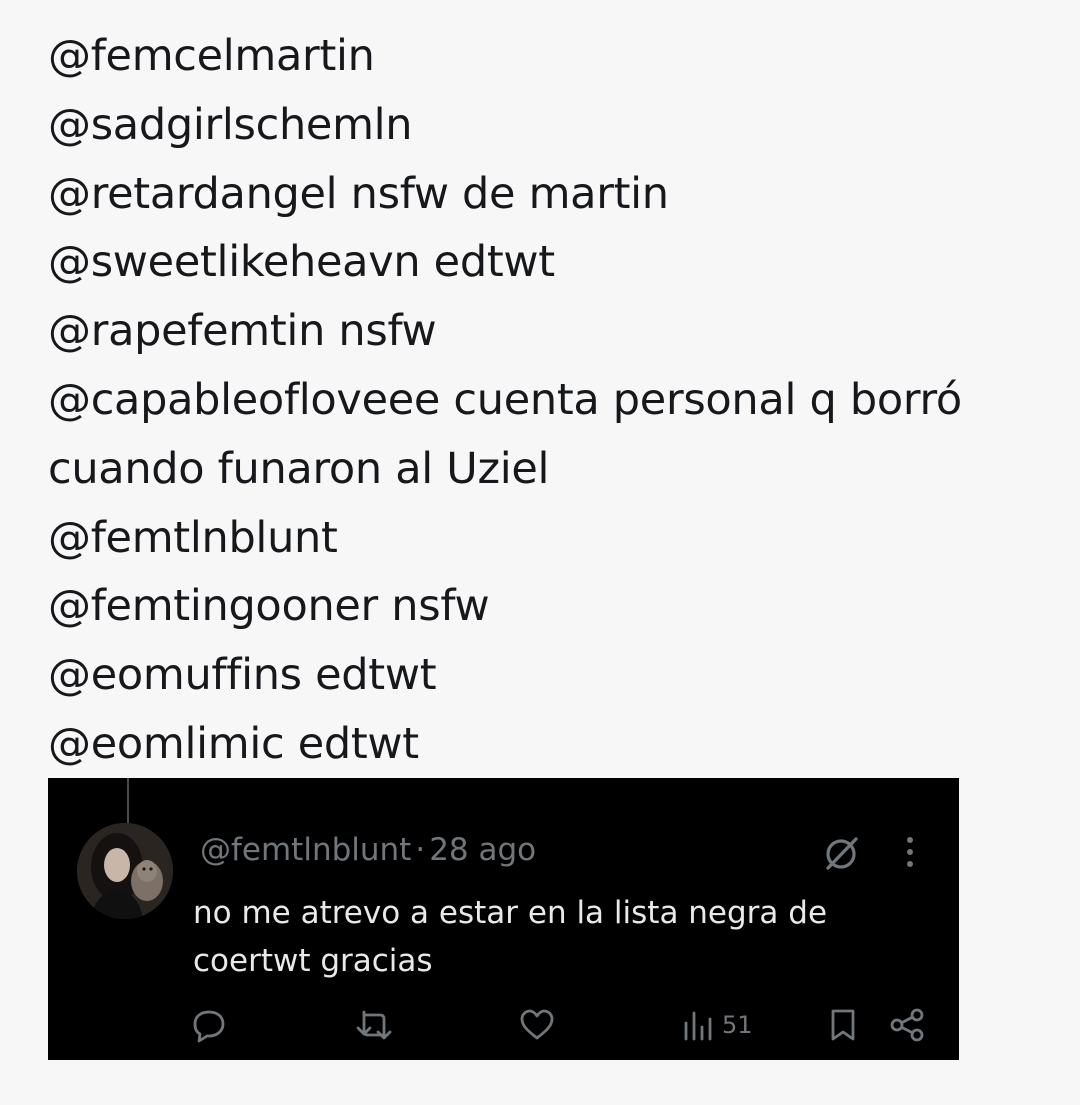 The height and width of the screenshot is (1105, 1080). What do you see at coordinates (230, 124) in the screenshot?
I see `list-line: @sadgirlschemln` at bounding box center [230, 124].